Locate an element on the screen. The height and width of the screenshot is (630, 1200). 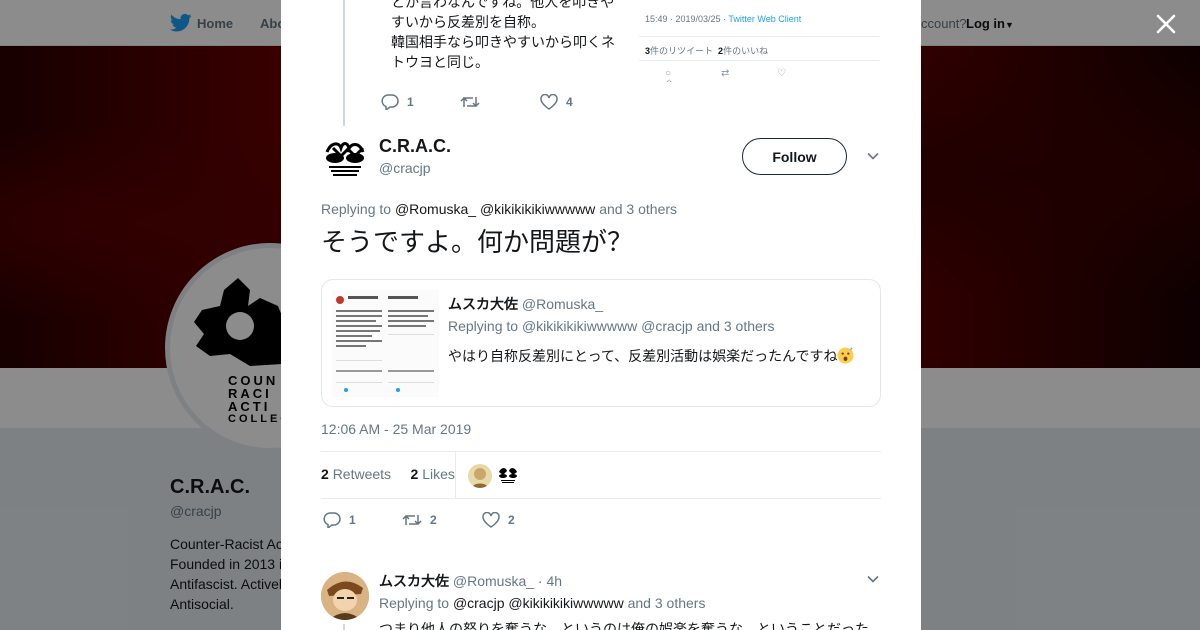
like-count: 4 is located at coordinates (569, 102).